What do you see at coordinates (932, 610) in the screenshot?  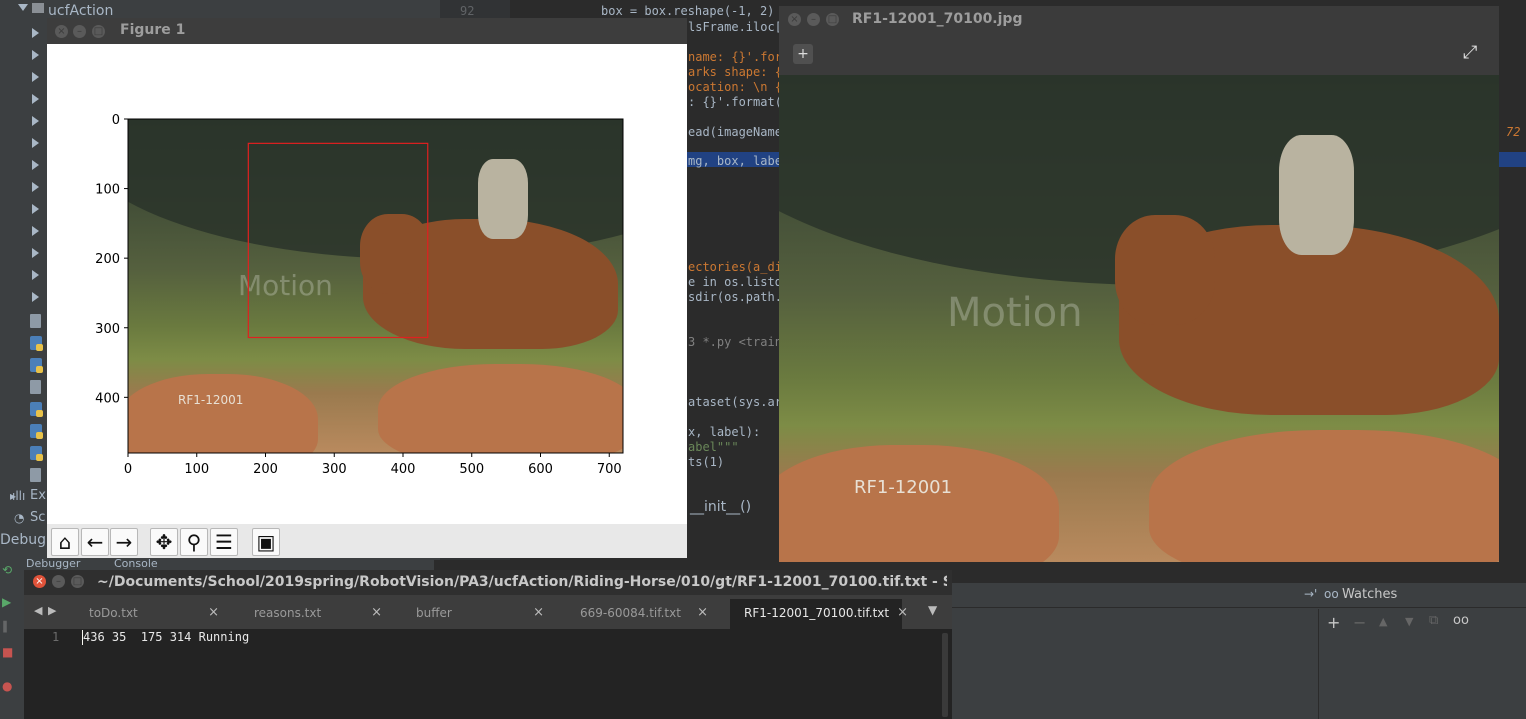 I see `tab-dropdown-icon: ▼` at bounding box center [932, 610].